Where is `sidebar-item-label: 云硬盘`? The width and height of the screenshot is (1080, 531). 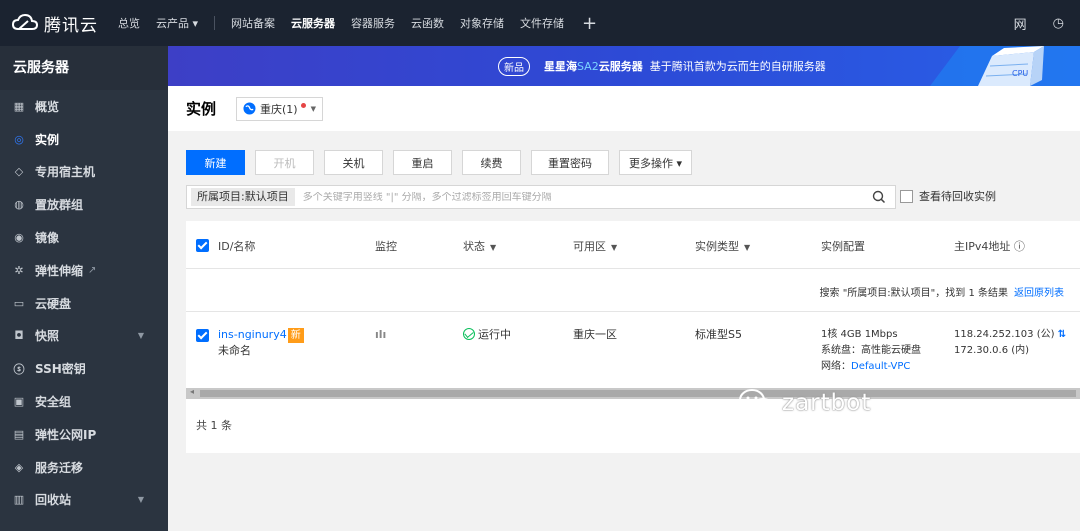
sidebar-item-label: 云硬盘 is located at coordinates (53, 303).